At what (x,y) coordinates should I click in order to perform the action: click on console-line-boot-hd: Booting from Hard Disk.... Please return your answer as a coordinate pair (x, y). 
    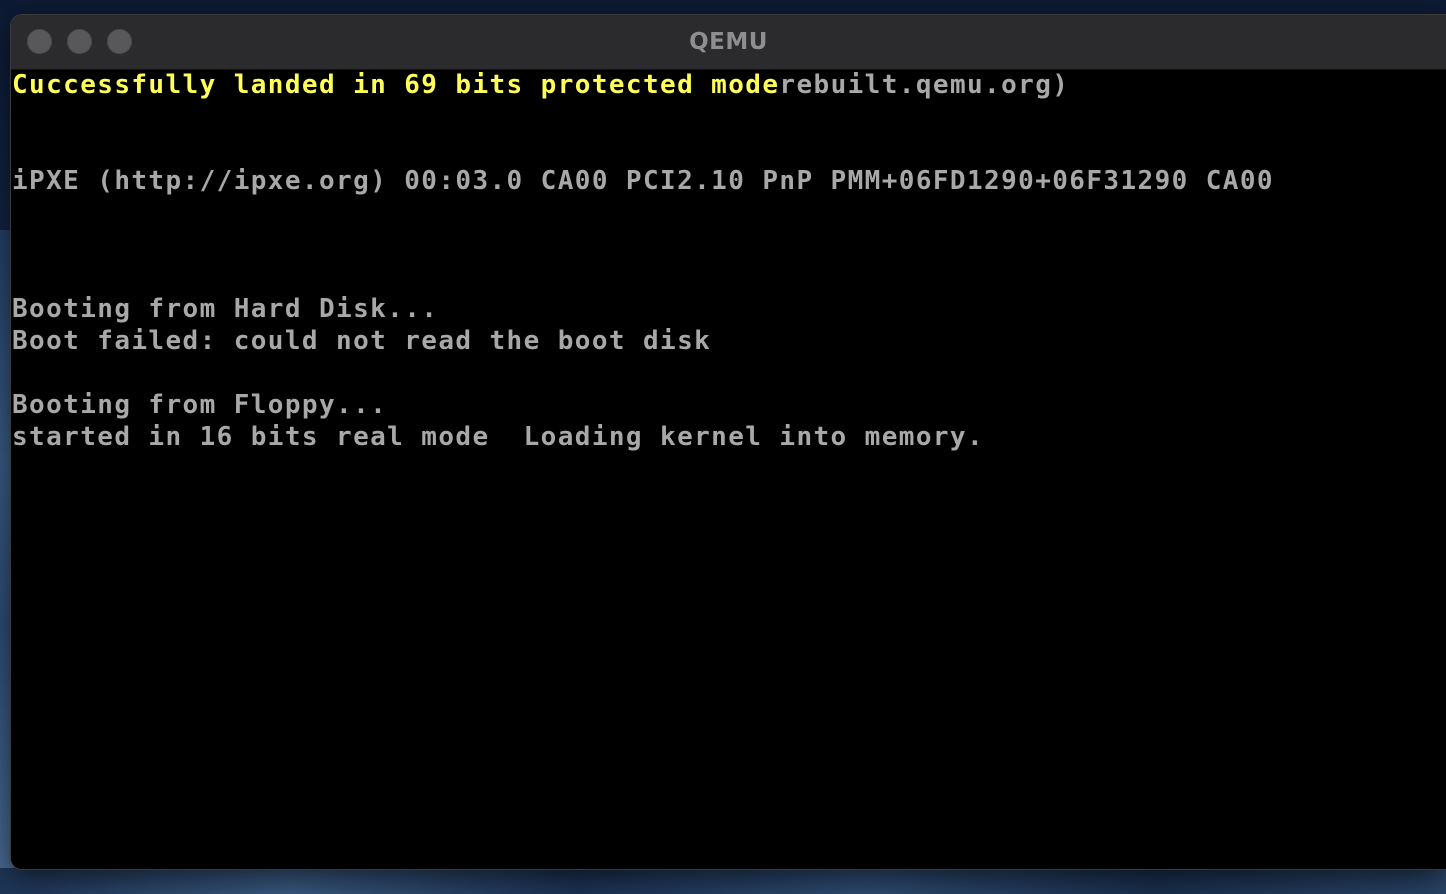
    Looking at the image, I should click on (225, 309).